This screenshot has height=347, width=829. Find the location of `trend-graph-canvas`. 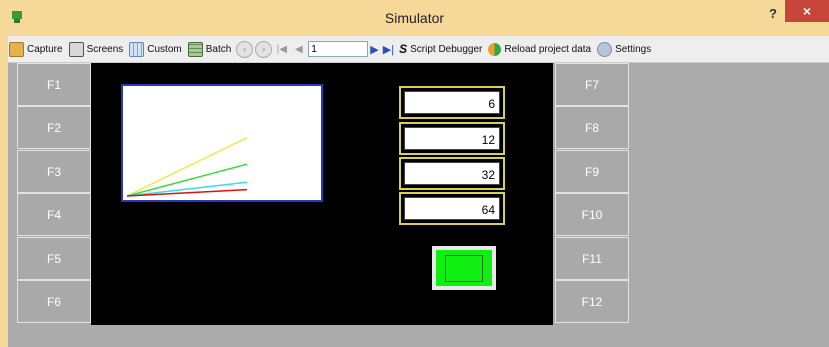

trend-graph-canvas is located at coordinates (187, 167).